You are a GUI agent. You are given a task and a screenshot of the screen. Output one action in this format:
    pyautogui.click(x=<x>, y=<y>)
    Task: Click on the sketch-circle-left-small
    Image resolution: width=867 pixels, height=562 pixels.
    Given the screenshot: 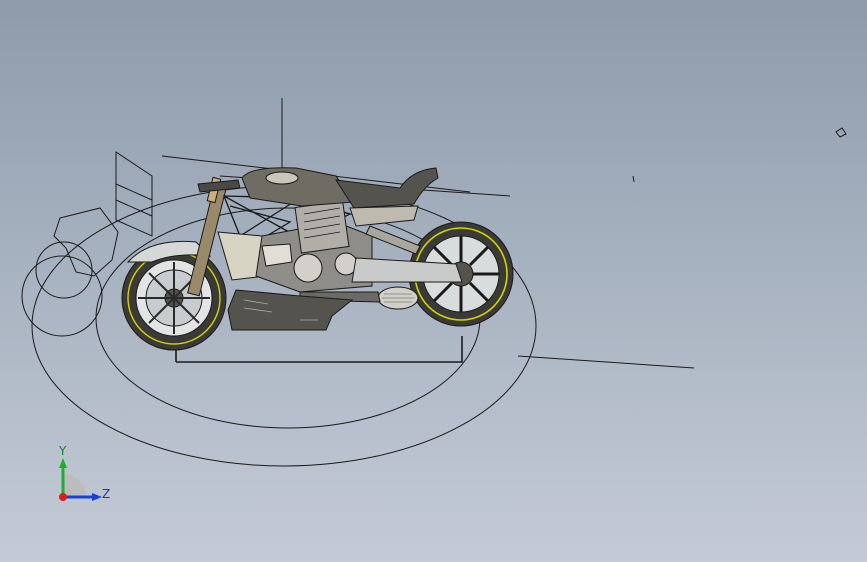 What is the action you would take?
    pyautogui.click(x=64, y=270)
    